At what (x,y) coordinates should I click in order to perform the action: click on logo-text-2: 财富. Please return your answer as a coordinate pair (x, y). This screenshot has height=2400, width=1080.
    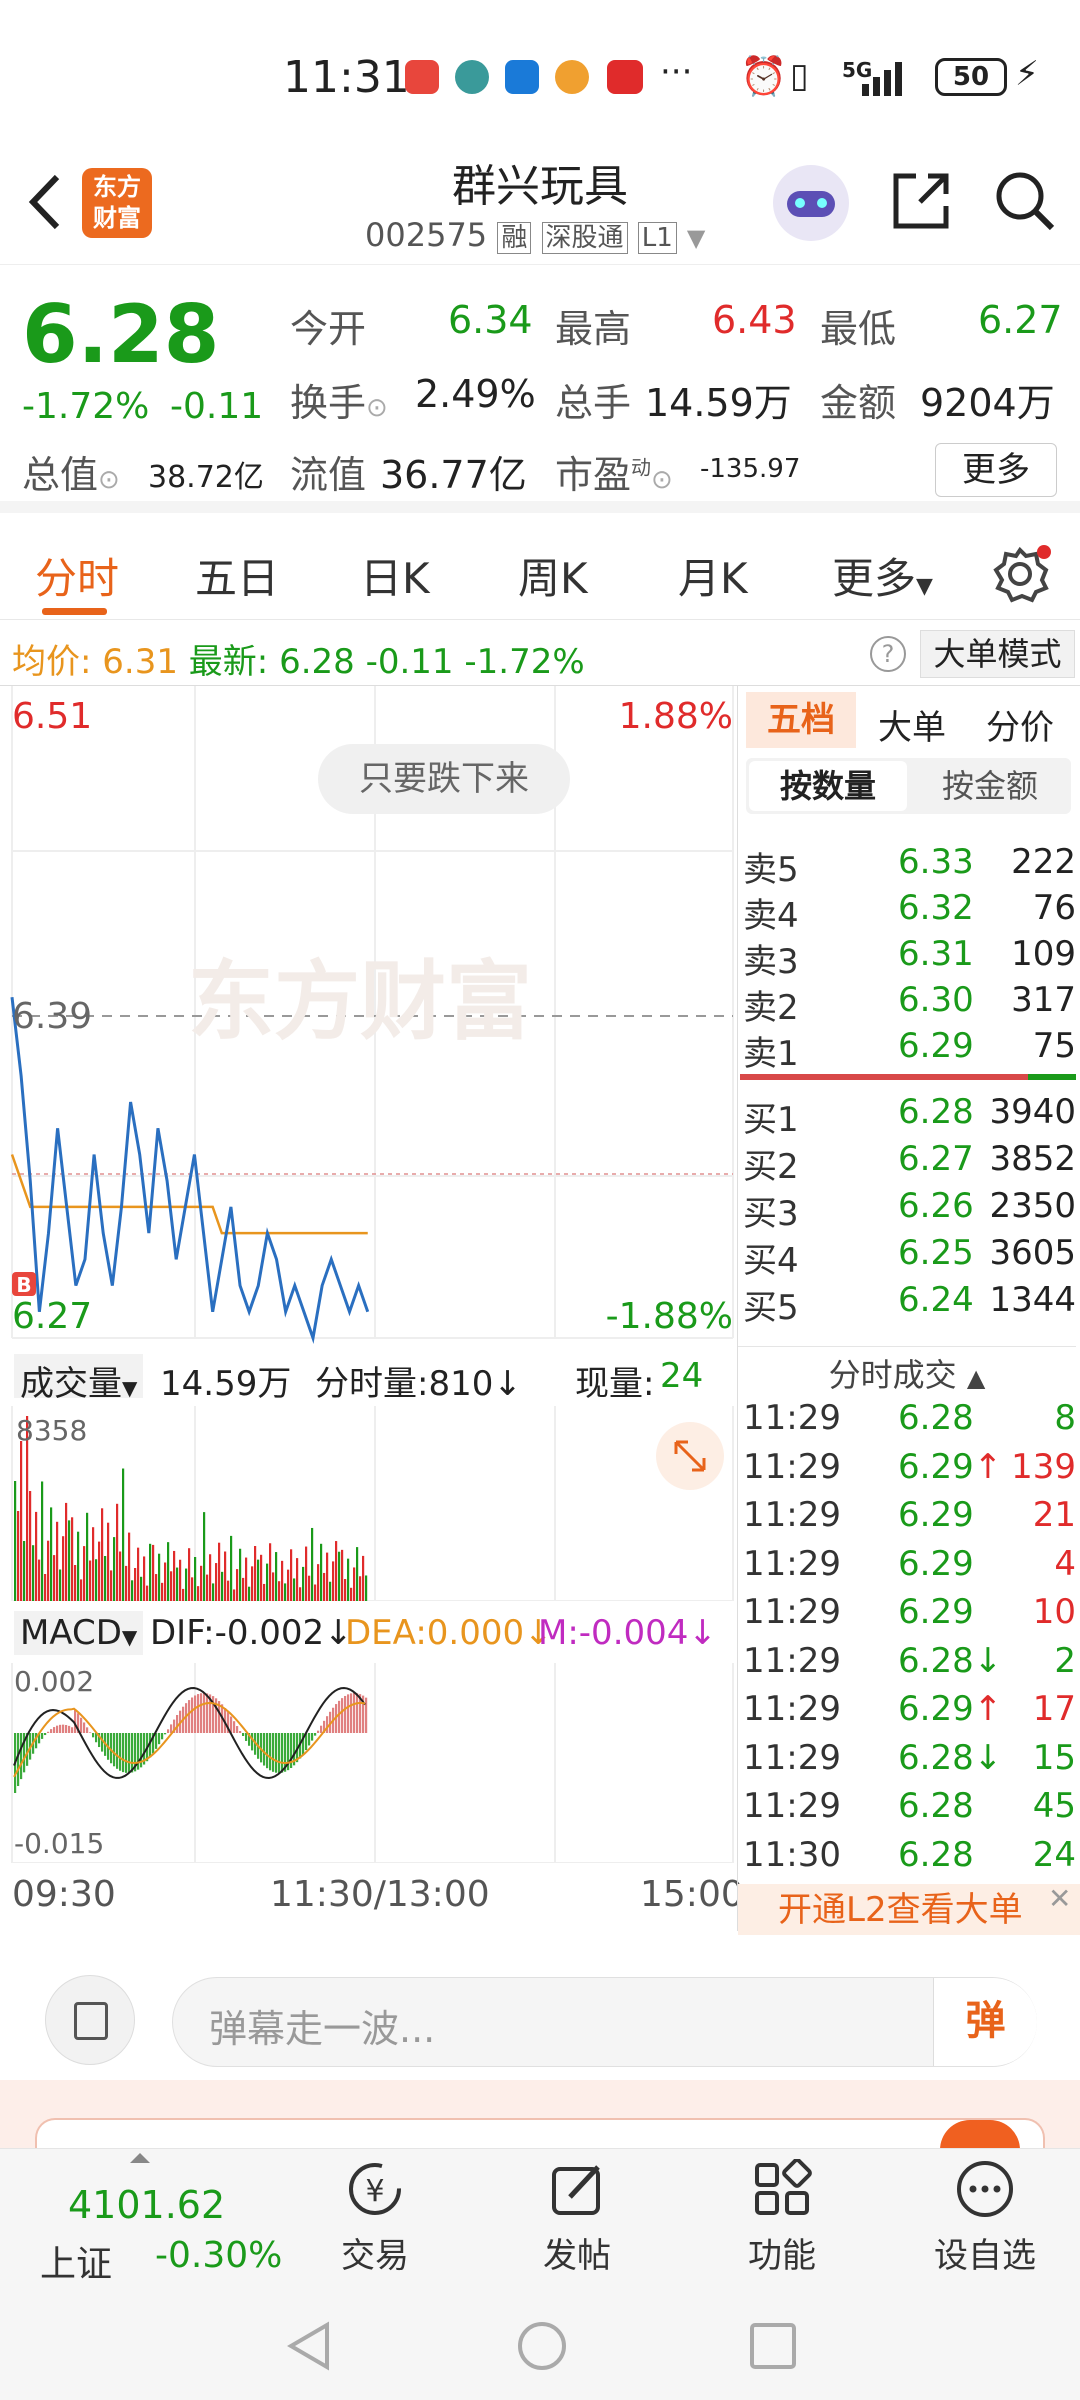
    Looking at the image, I should click on (117, 218).